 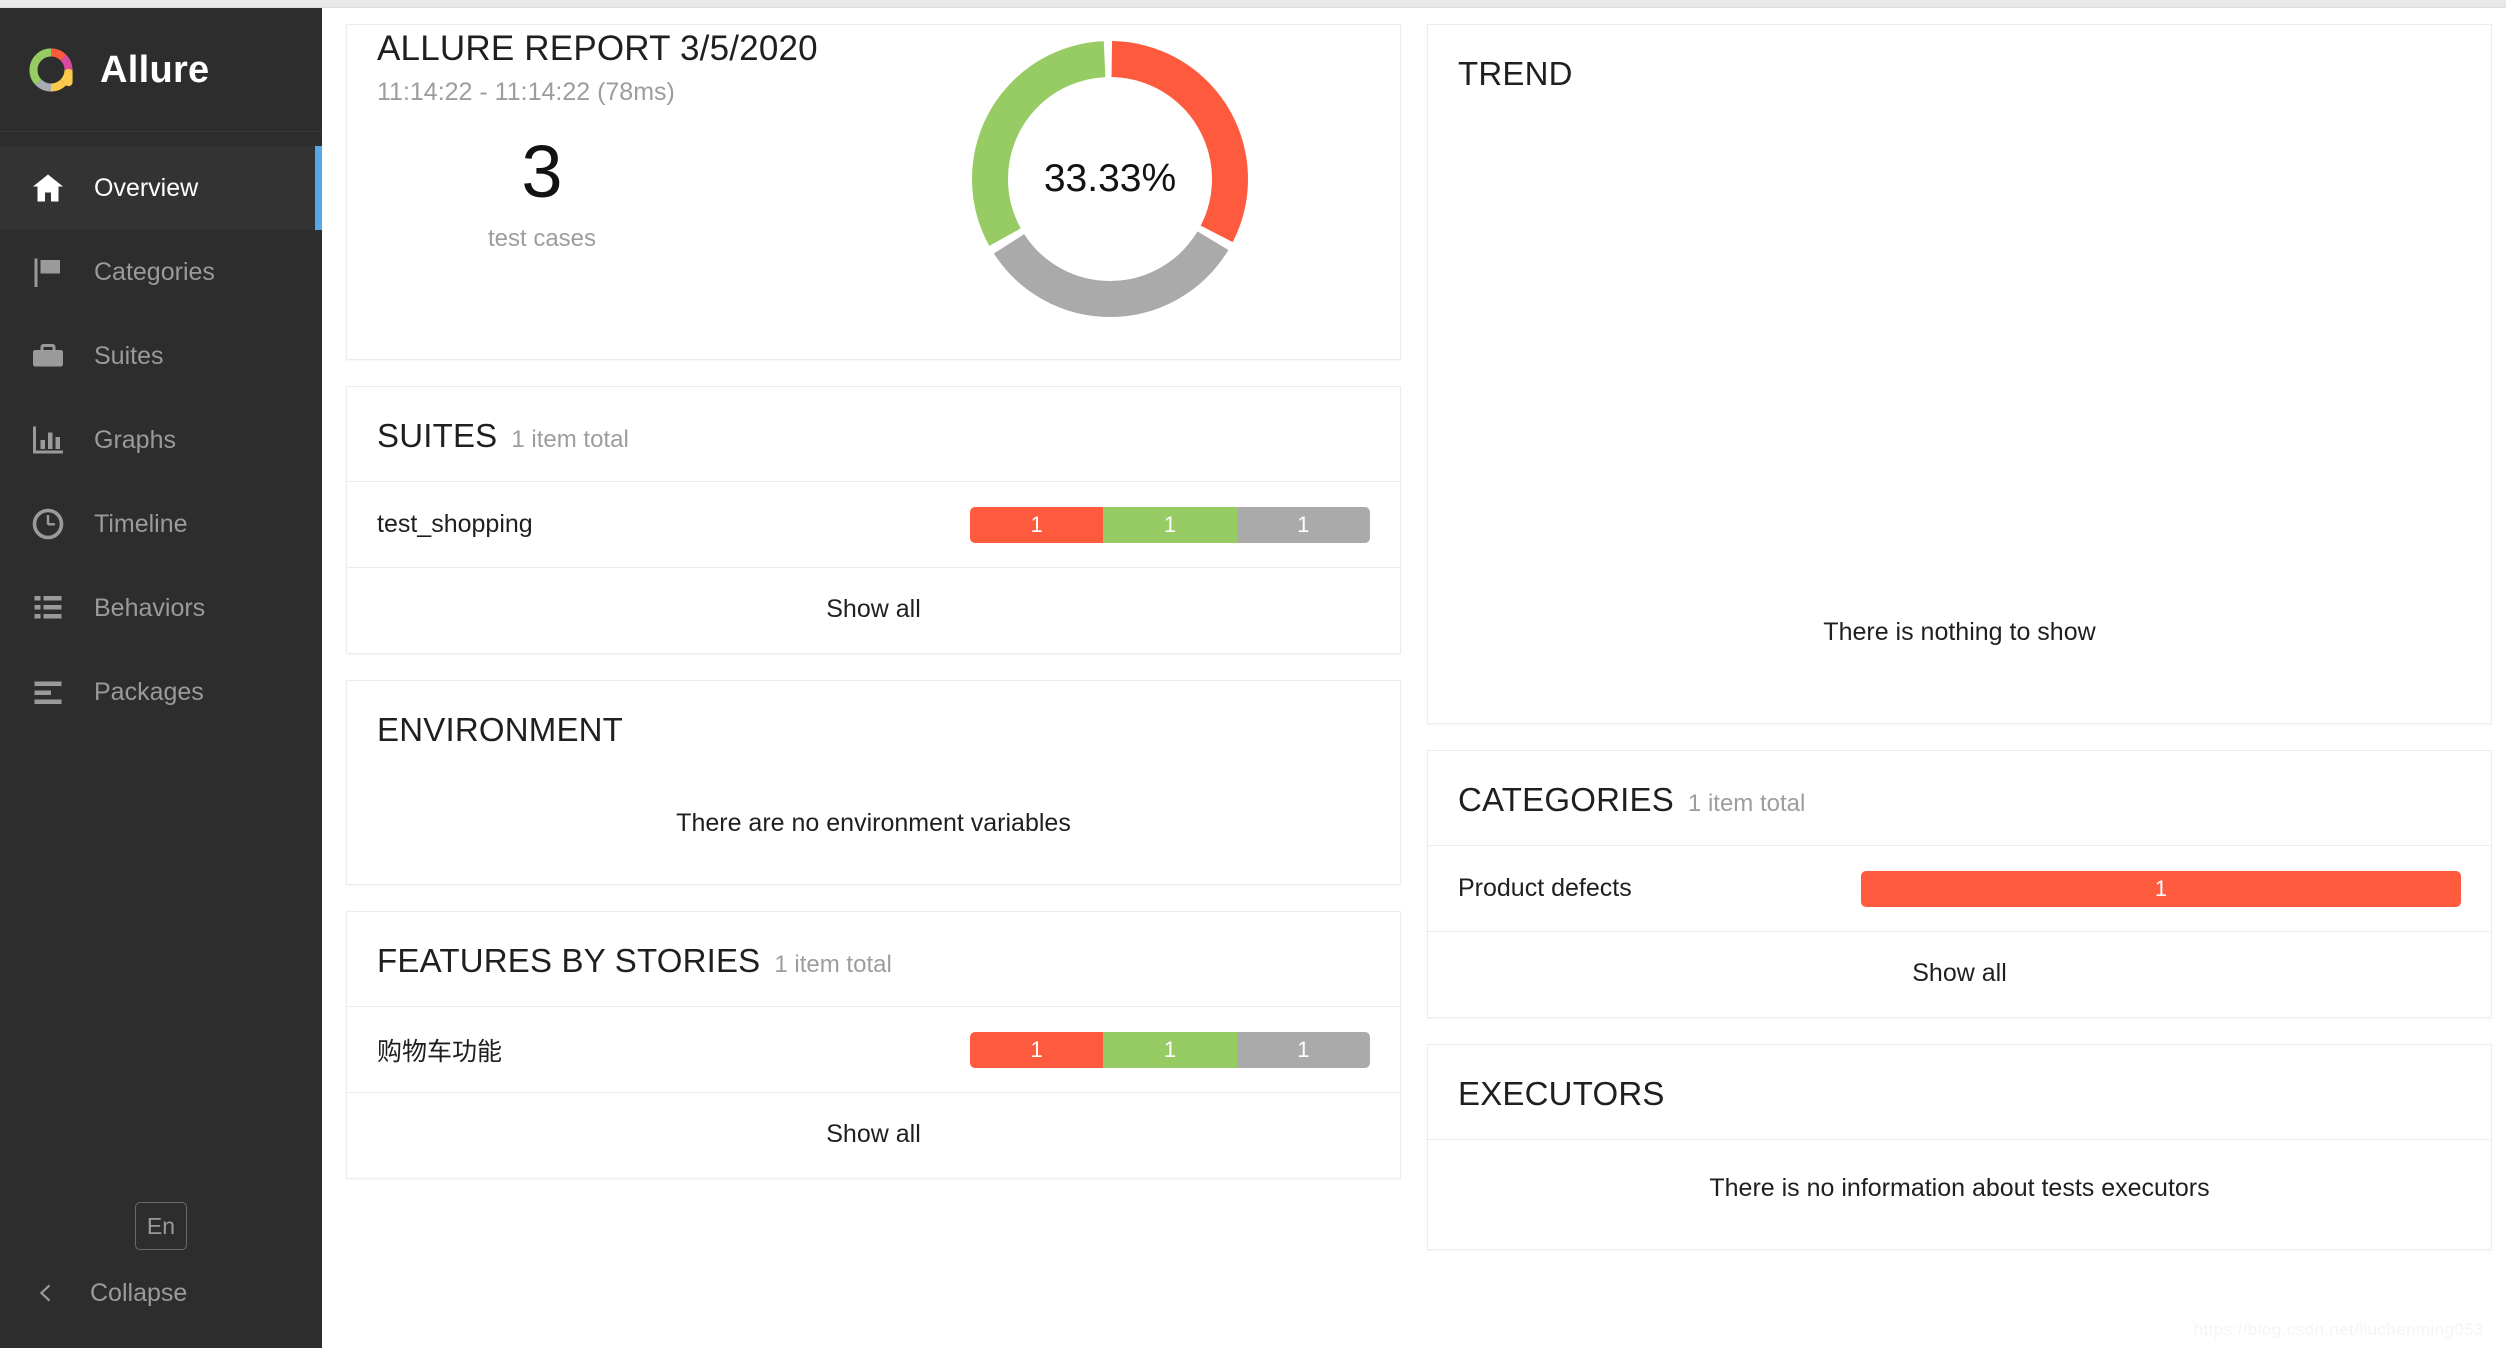 I want to click on card-title: SUITES, so click(x=437, y=435).